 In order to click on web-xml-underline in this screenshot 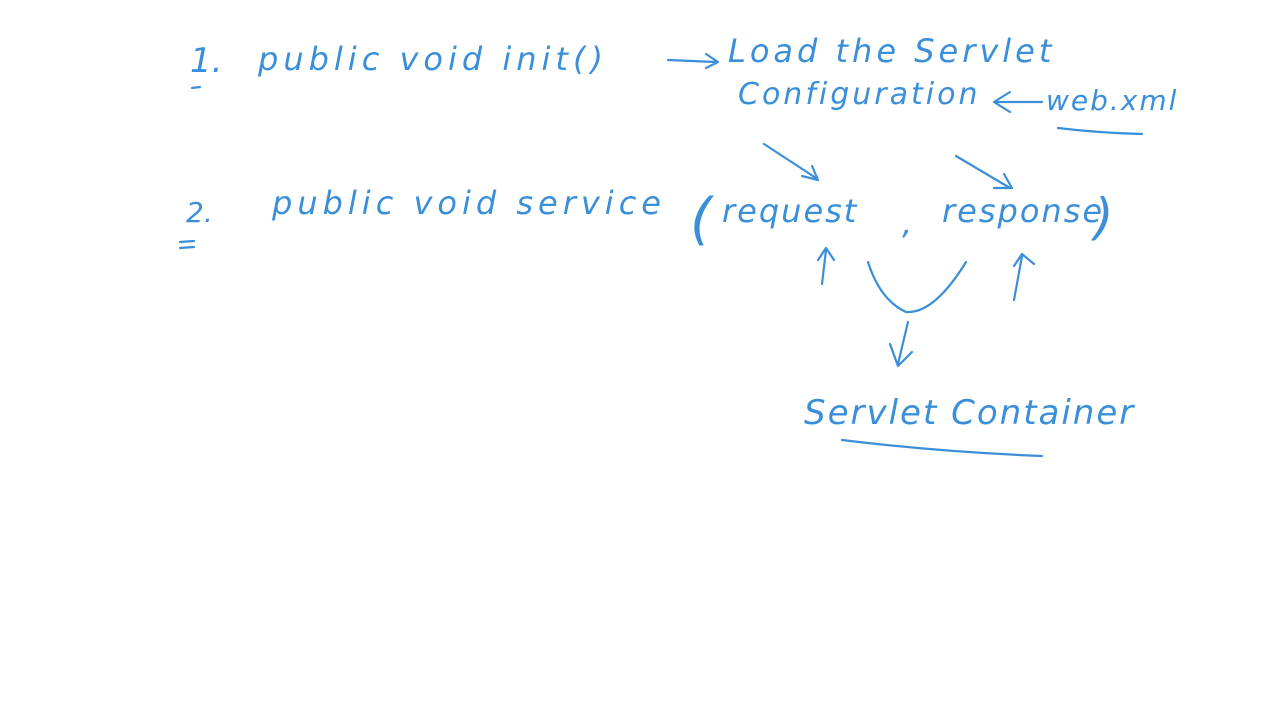, I will do `click(1100, 131)`.